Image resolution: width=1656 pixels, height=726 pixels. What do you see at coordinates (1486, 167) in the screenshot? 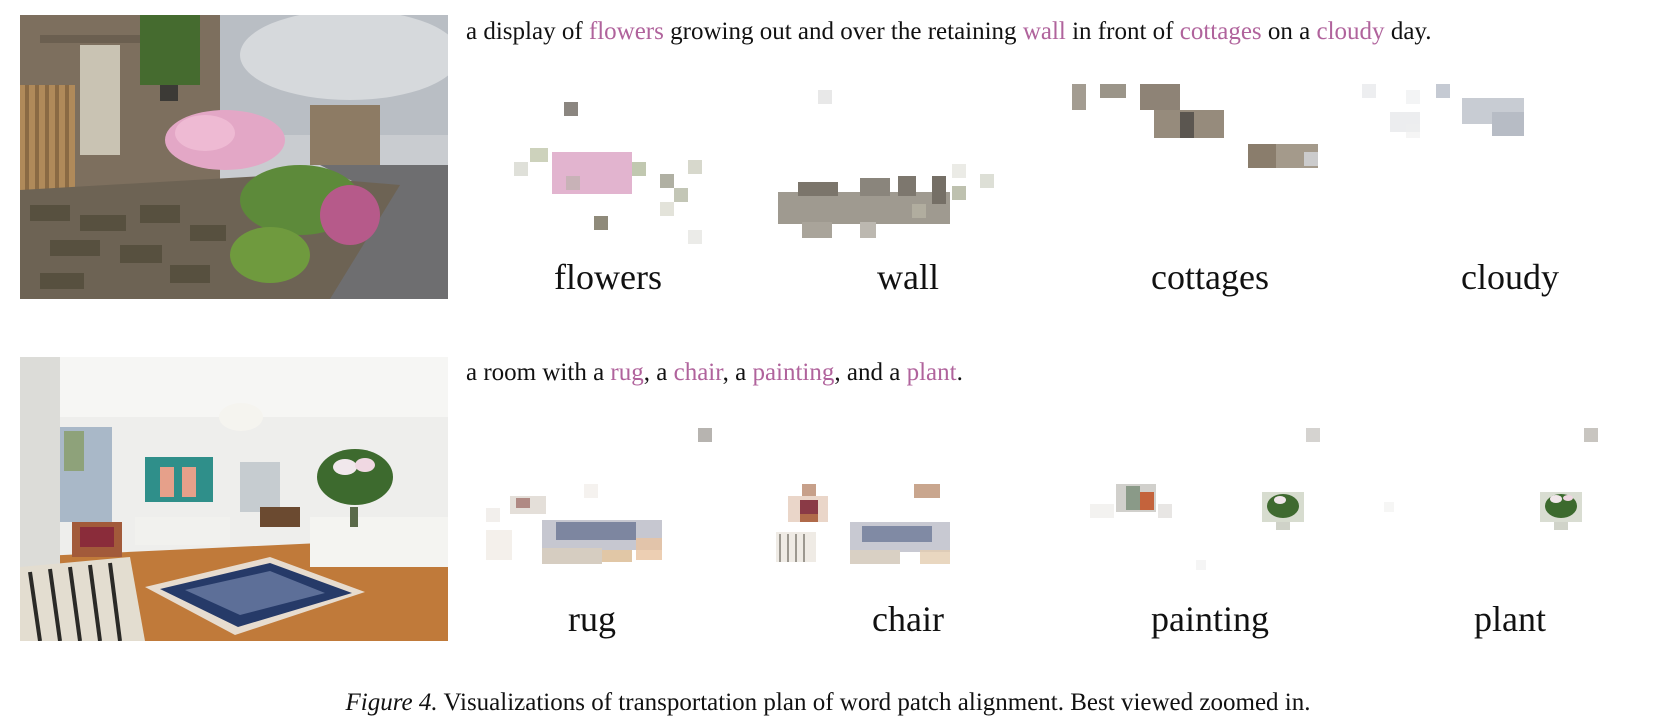
I see `patch-map-cloudy` at bounding box center [1486, 167].